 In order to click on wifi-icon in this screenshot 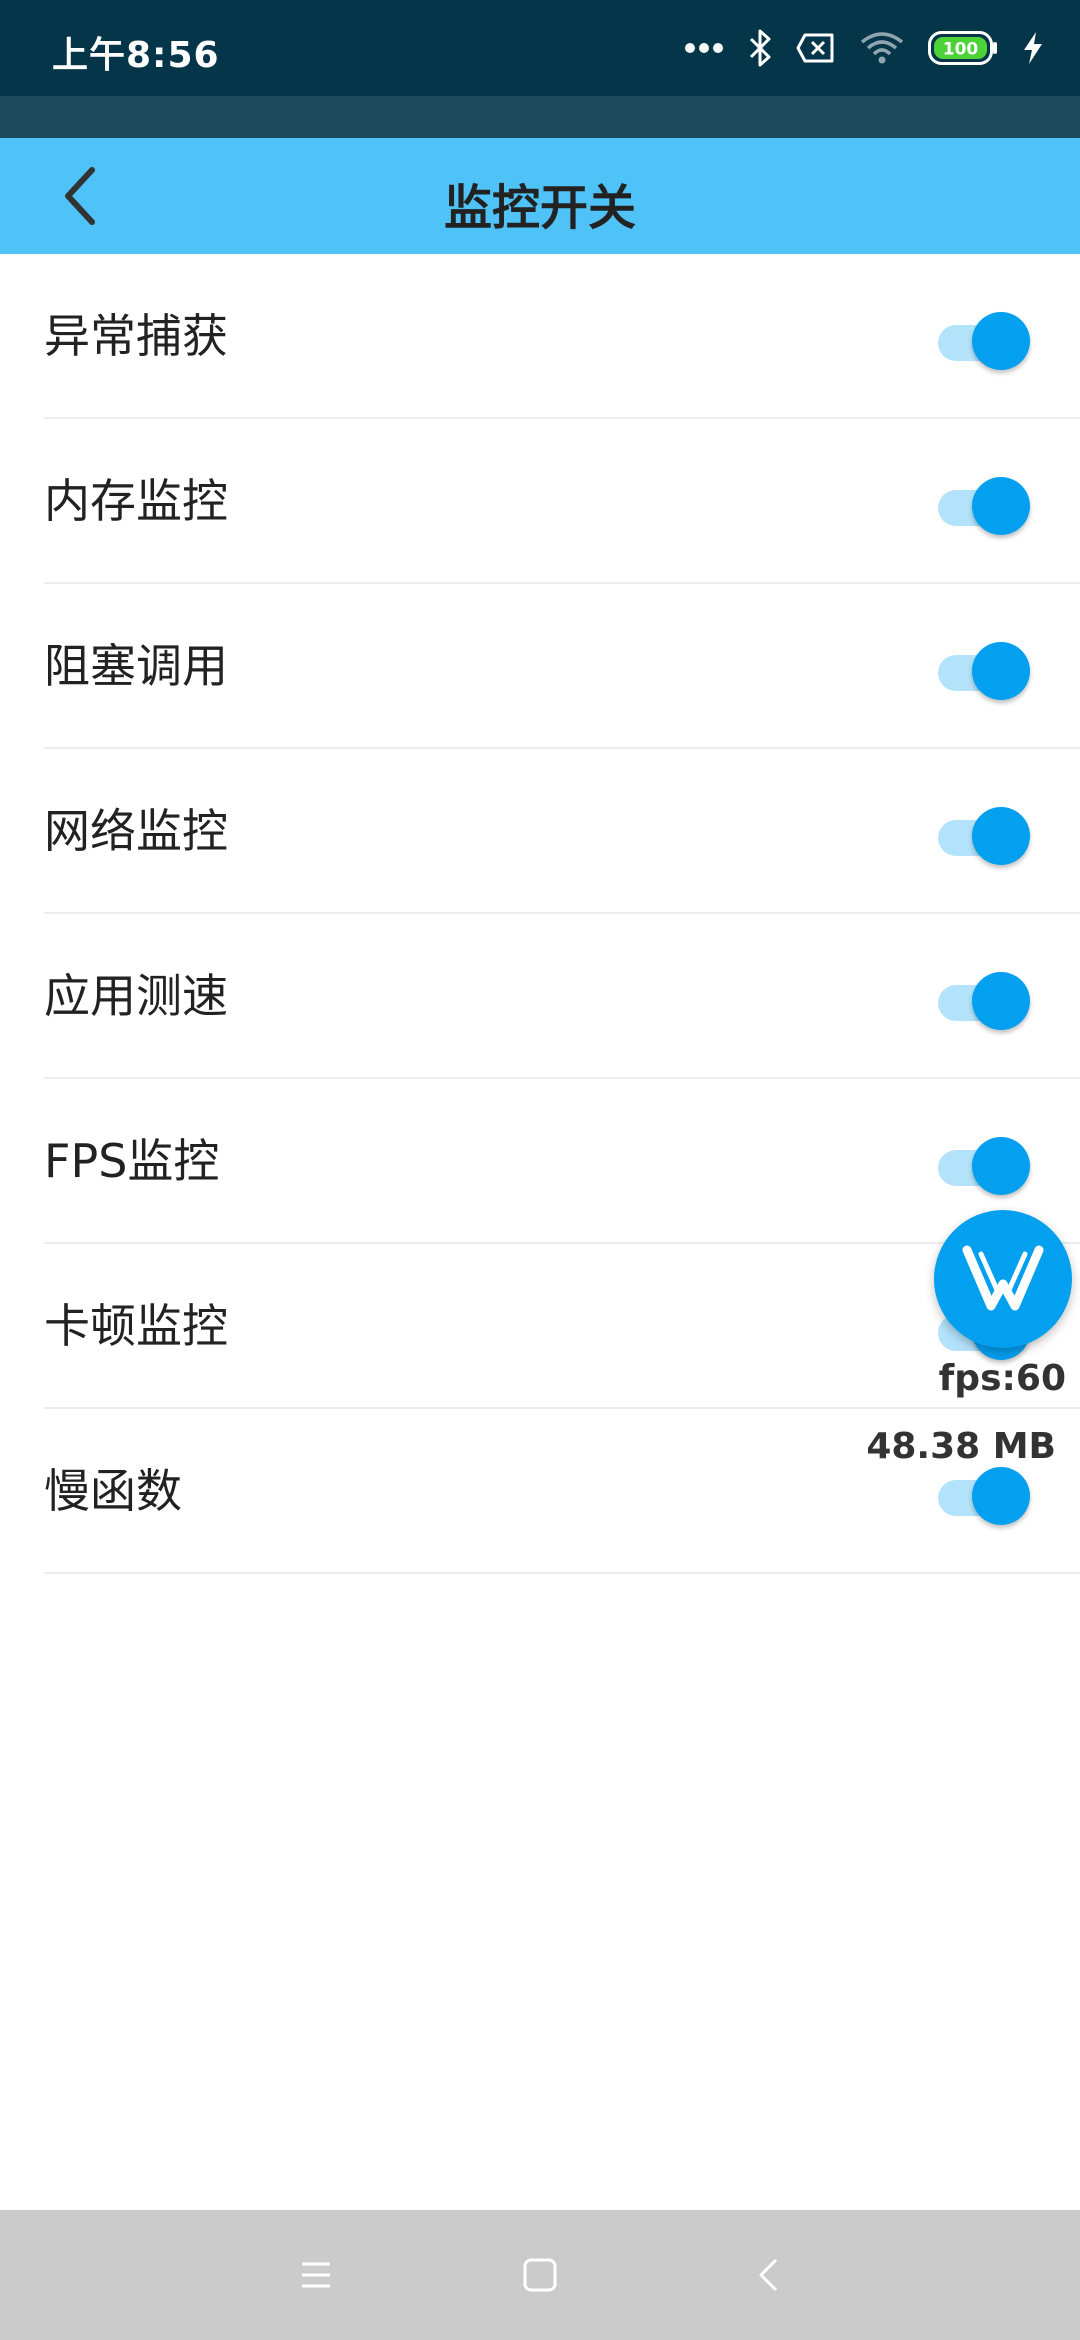, I will do `click(882, 48)`.